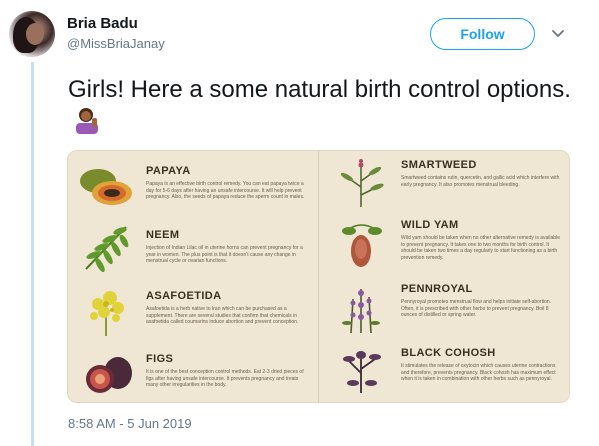 The width and height of the screenshot is (599, 446). What do you see at coordinates (184, 296) in the screenshot?
I see `remedy-title: ASAFOETIDA` at bounding box center [184, 296].